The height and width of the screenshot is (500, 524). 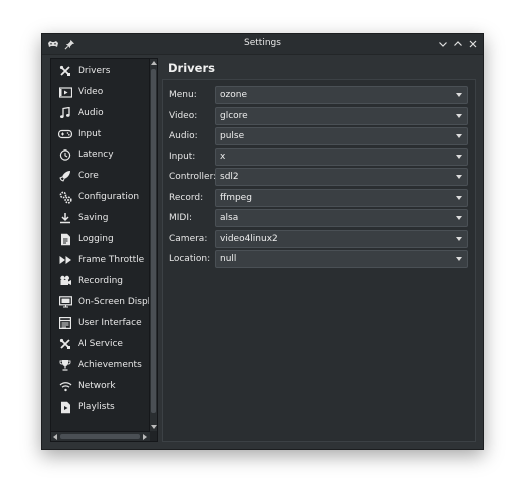 I want to click on driver-label: Controller:, so click(x=193, y=177).